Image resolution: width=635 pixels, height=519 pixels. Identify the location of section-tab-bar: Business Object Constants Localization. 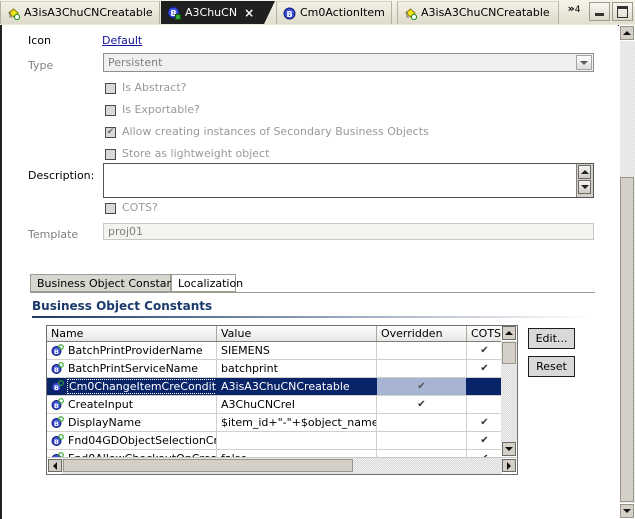
(312, 283).